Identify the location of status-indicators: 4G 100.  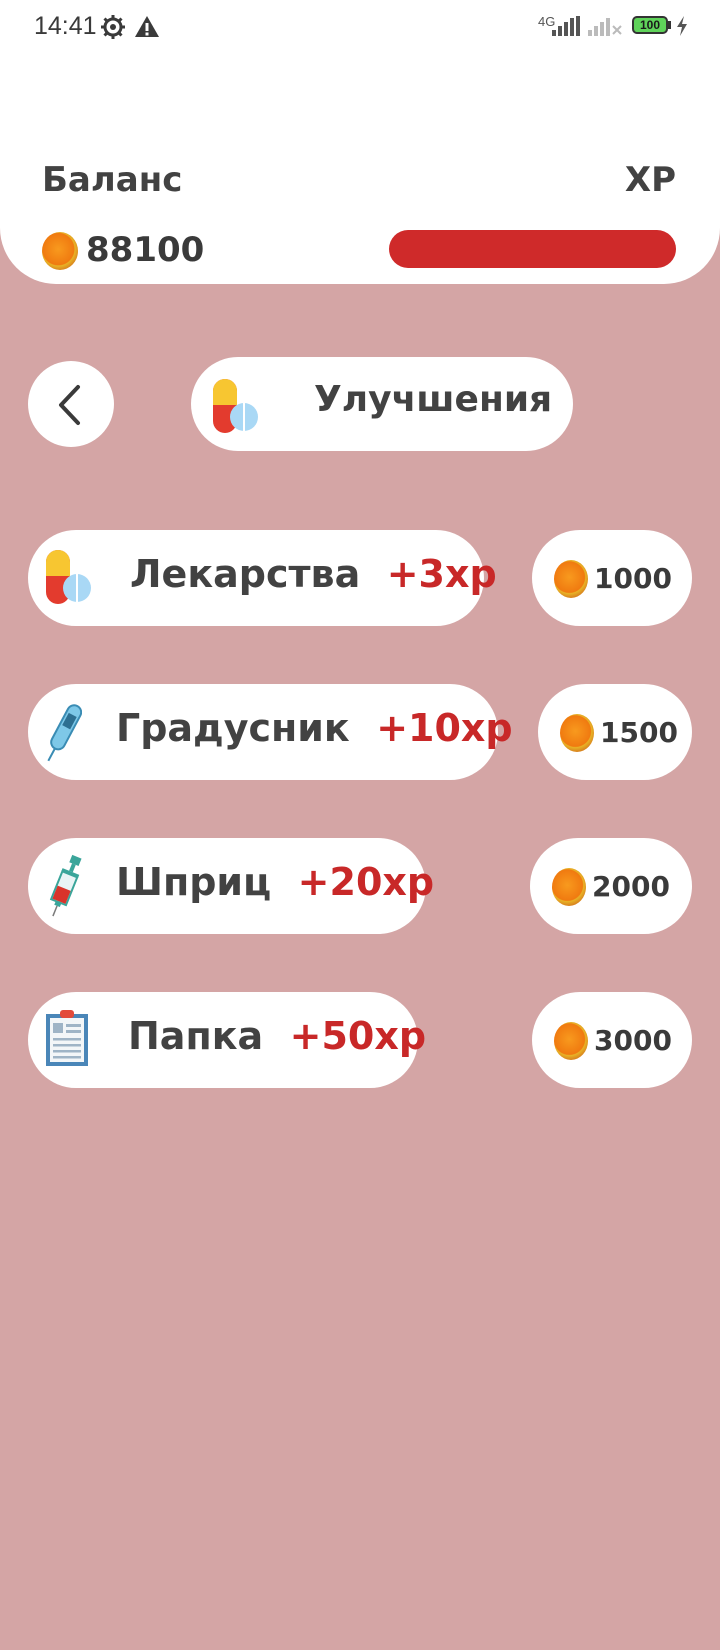
(612, 26).